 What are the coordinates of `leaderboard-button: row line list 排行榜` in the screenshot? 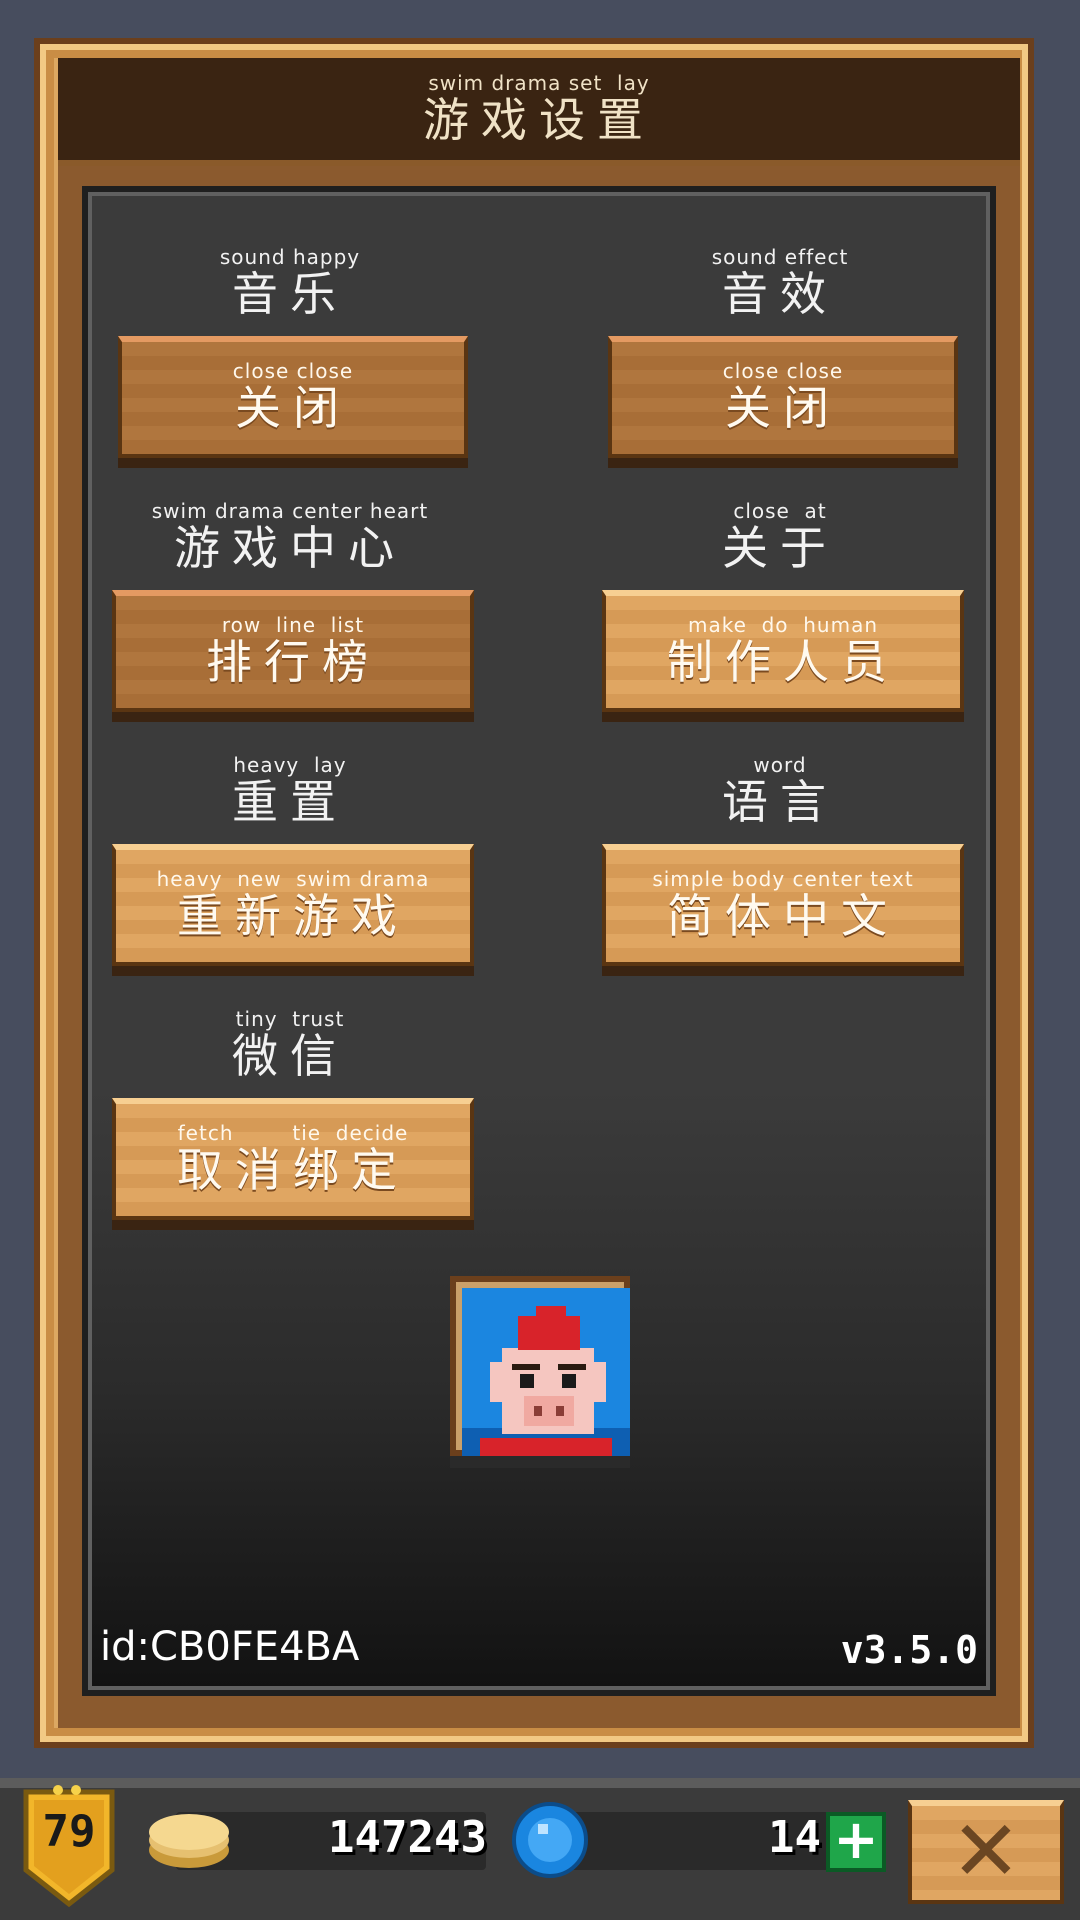 It's located at (293, 651).